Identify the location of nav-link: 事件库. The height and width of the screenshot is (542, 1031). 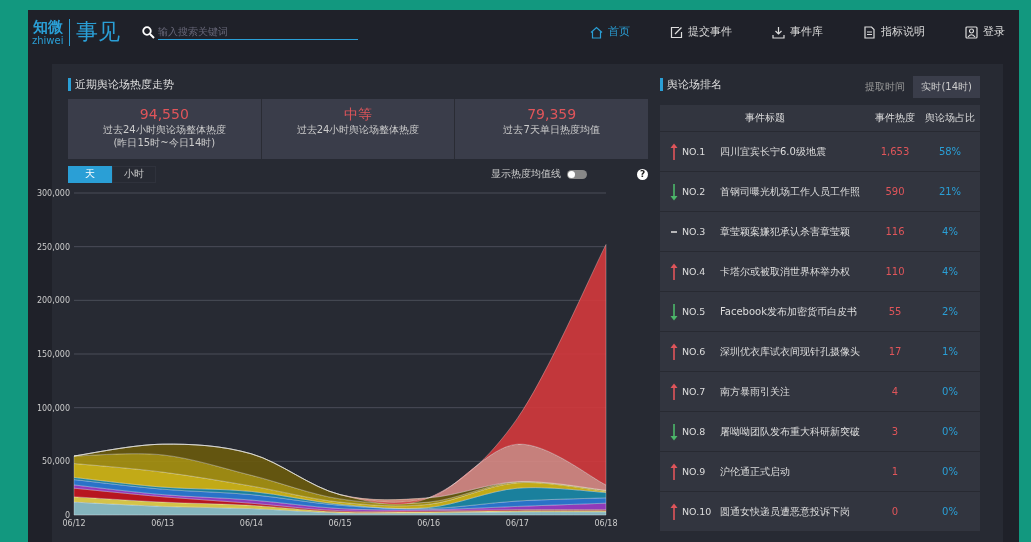
(797, 32).